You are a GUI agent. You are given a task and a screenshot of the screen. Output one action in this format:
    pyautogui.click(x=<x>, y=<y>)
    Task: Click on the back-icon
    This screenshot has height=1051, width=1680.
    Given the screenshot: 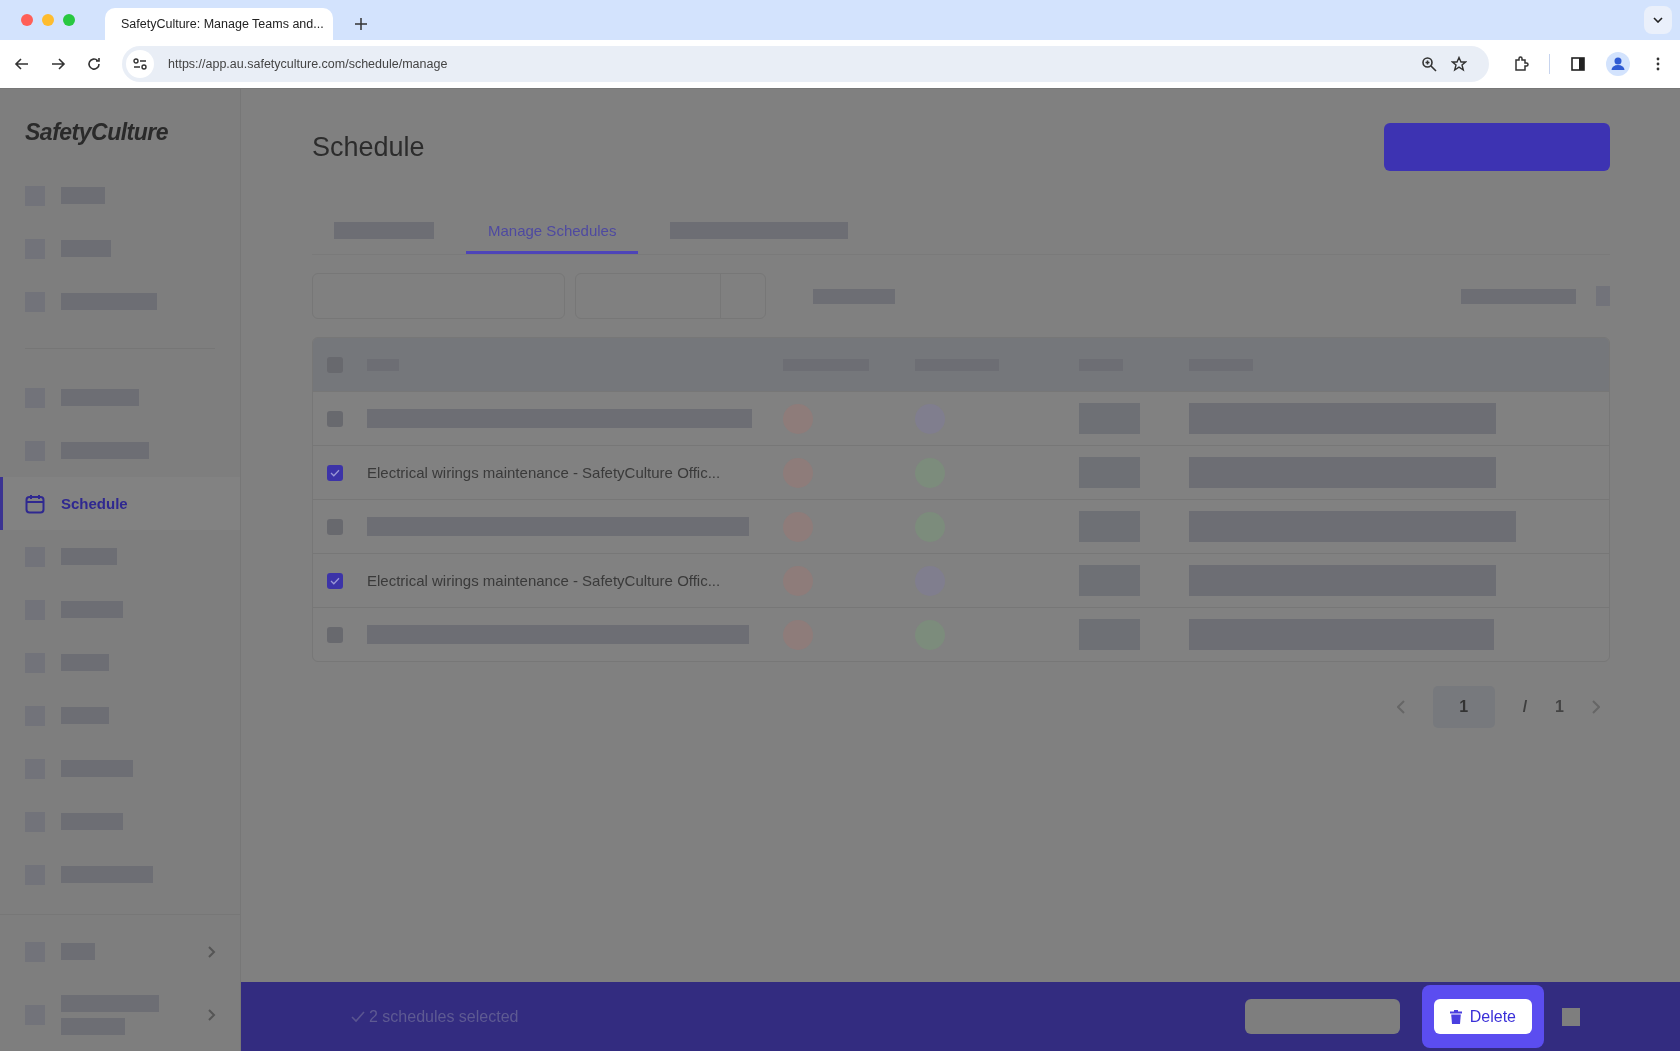 What is the action you would take?
    pyautogui.click(x=22, y=64)
    